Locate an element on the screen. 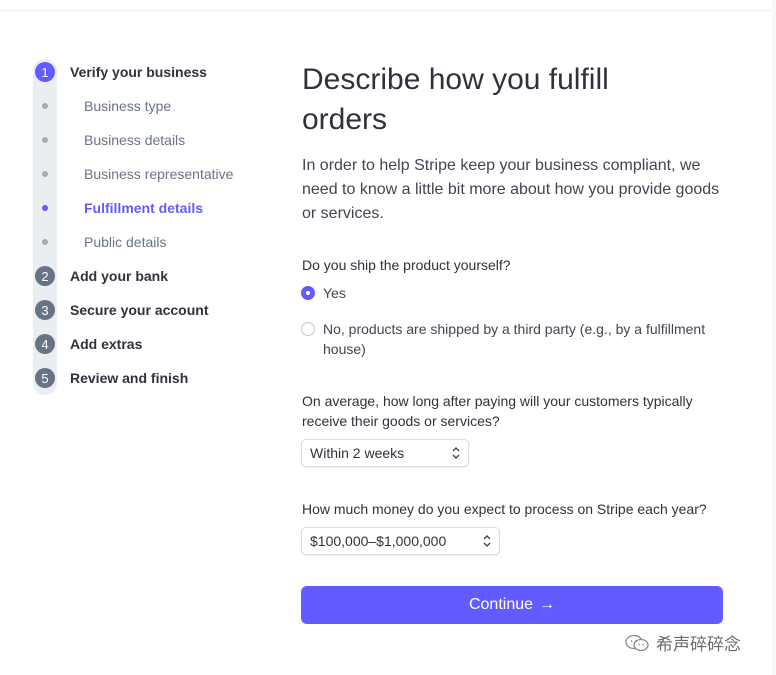  substep-fulfillment-details: Fulfillment details is located at coordinates (118, 208).